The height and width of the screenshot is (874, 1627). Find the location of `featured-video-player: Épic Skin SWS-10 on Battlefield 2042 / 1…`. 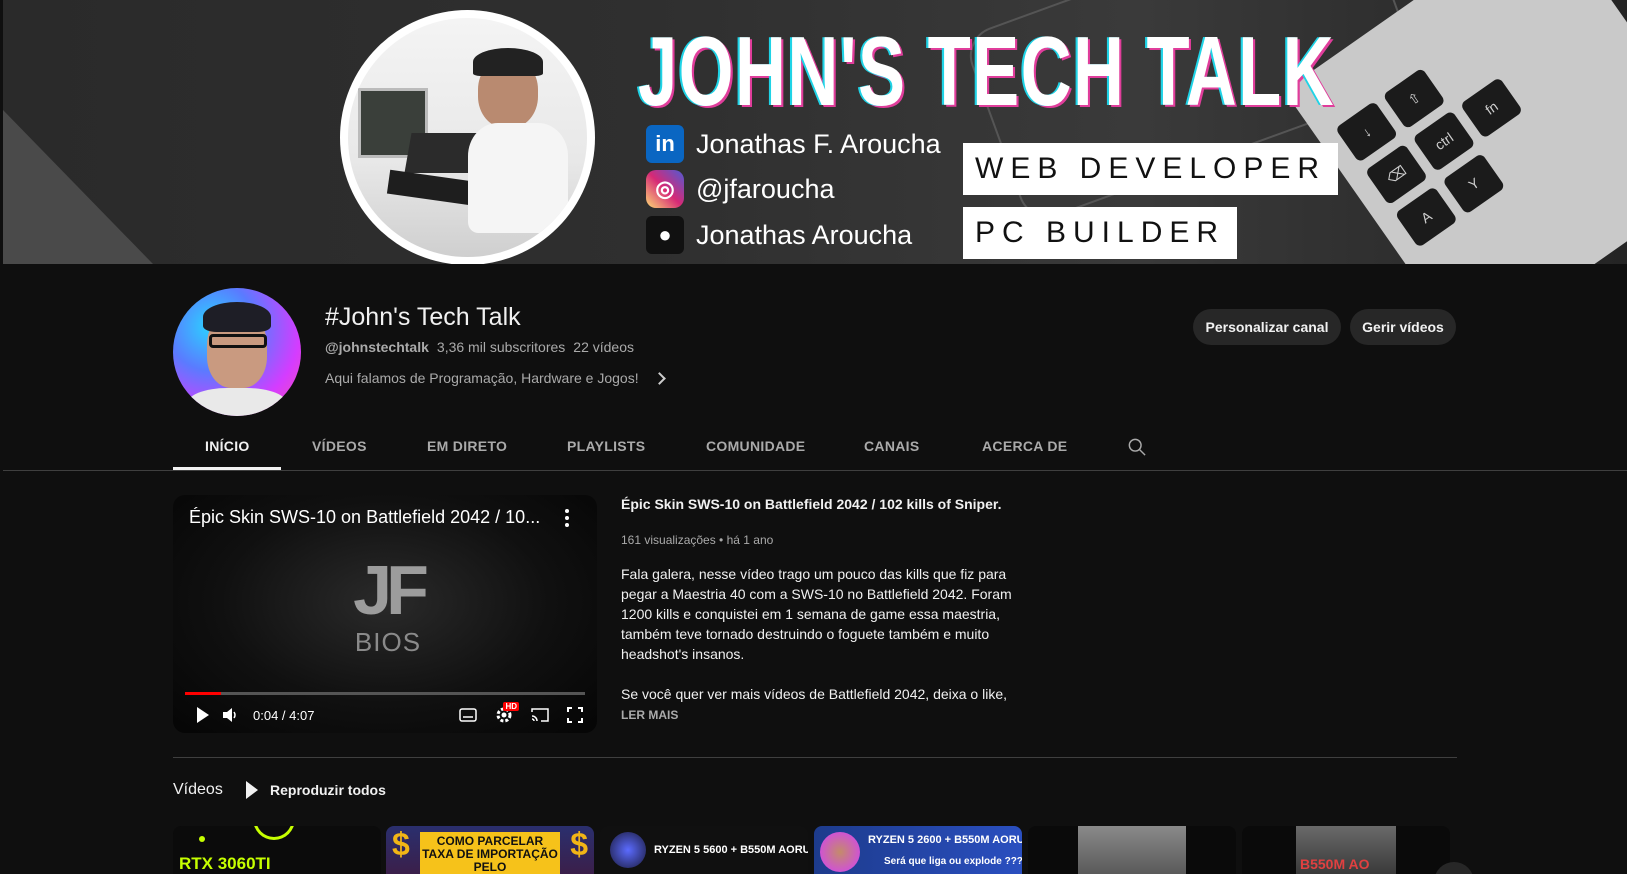

featured-video-player: Épic Skin SWS-10 on Battlefield 2042 / 1… is located at coordinates (385, 614).